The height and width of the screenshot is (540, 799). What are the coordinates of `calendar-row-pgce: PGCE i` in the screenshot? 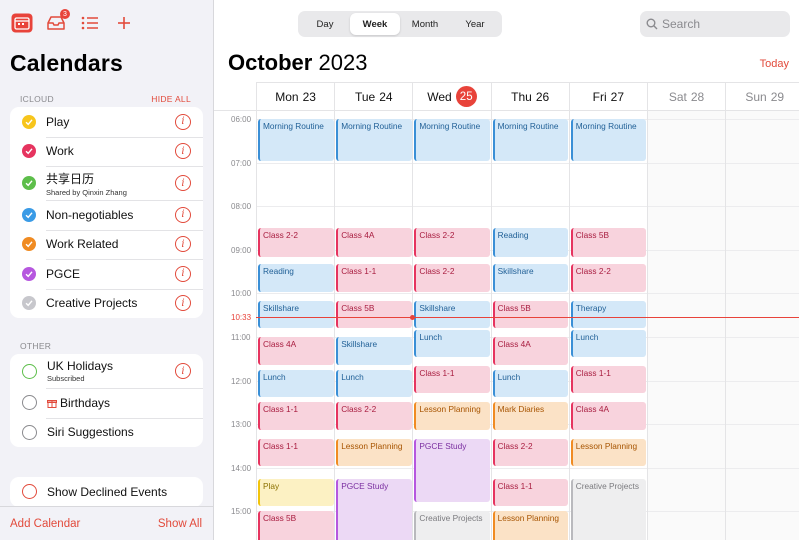 It's located at (106, 274).